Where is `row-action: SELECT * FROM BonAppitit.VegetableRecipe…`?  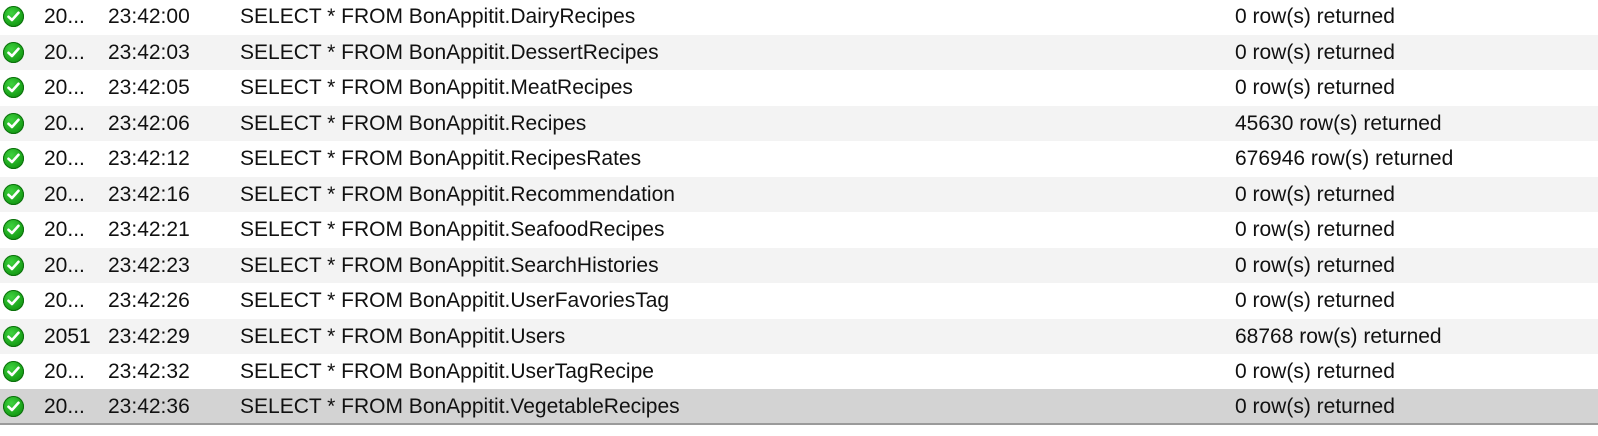 row-action: SELECT * FROM BonAppitit.VegetableRecipe… is located at coordinates (460, 406).